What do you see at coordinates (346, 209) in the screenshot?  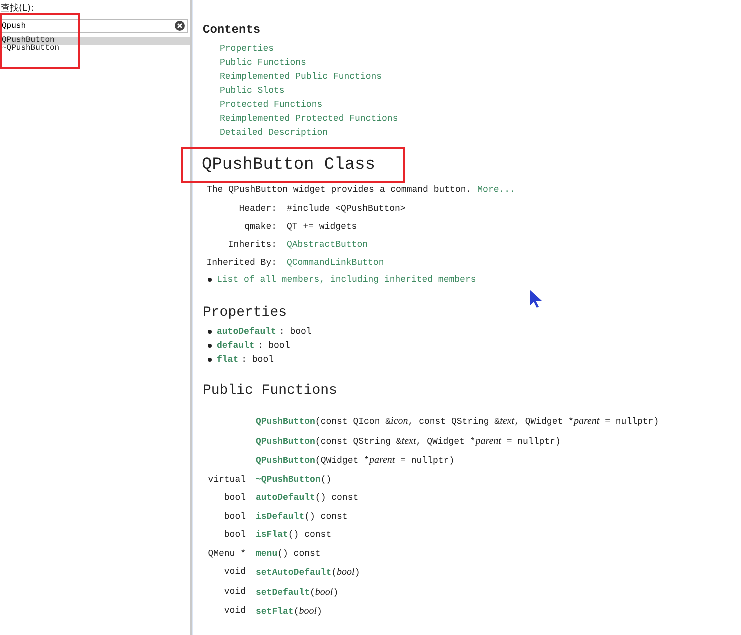 I see `info-value: #include <QPushButton>` at bounding box center [346, 209].